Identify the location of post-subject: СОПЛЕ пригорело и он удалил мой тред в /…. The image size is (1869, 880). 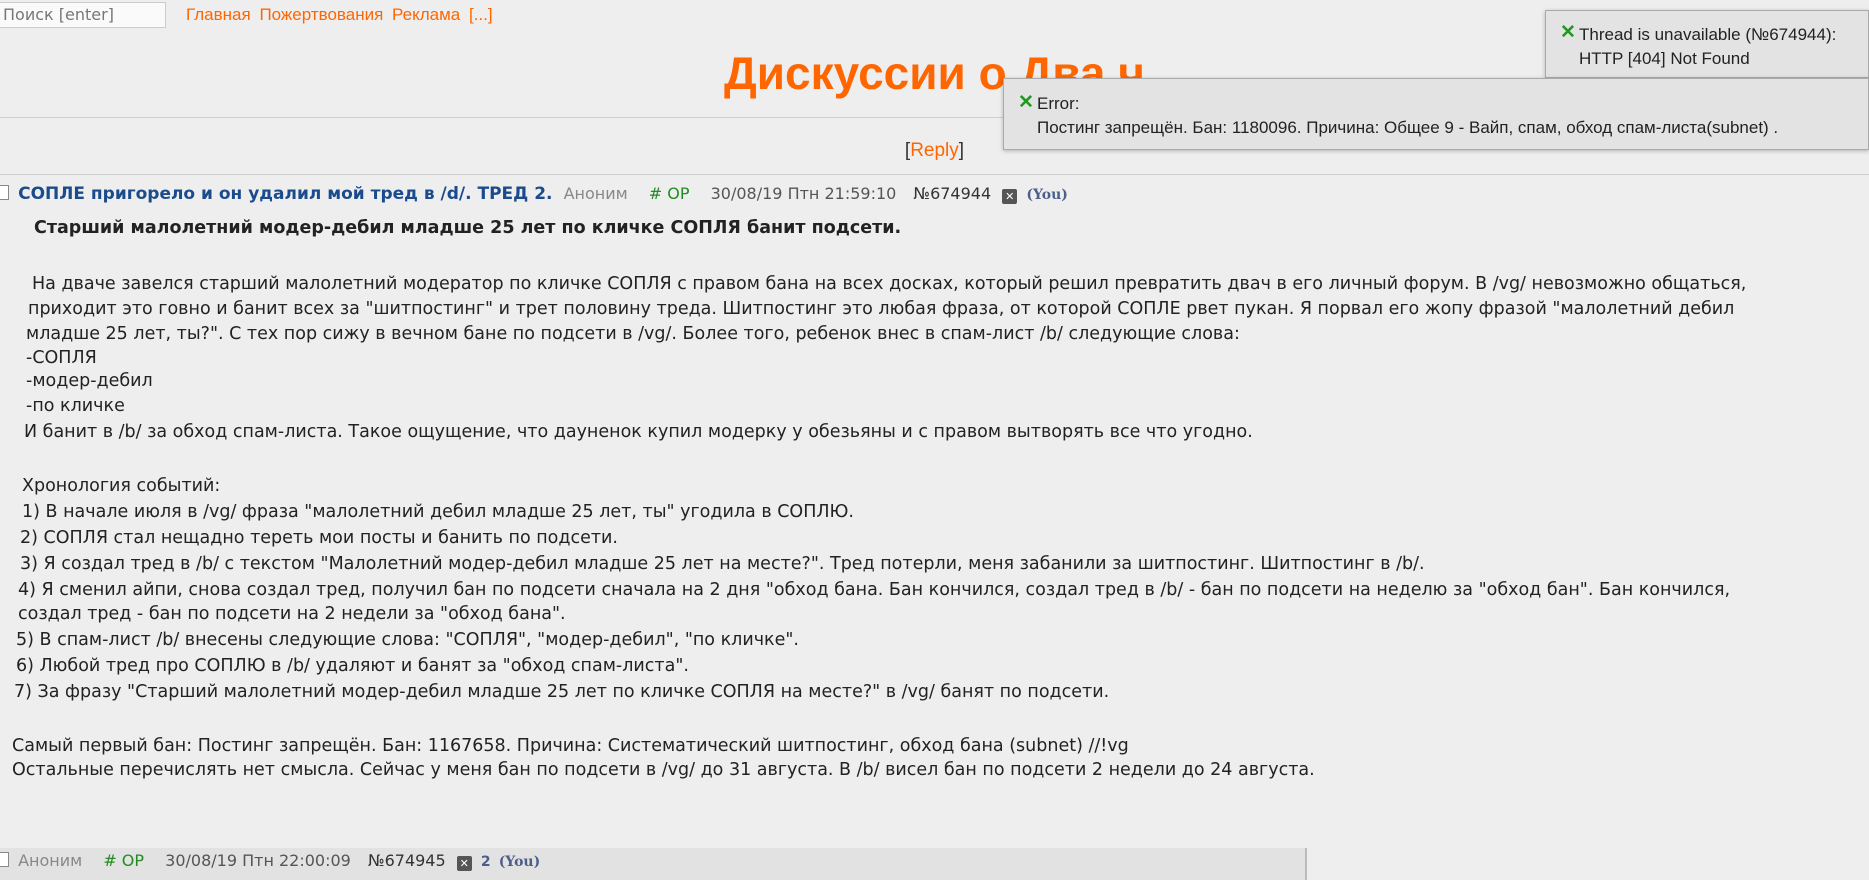
(285, 194).